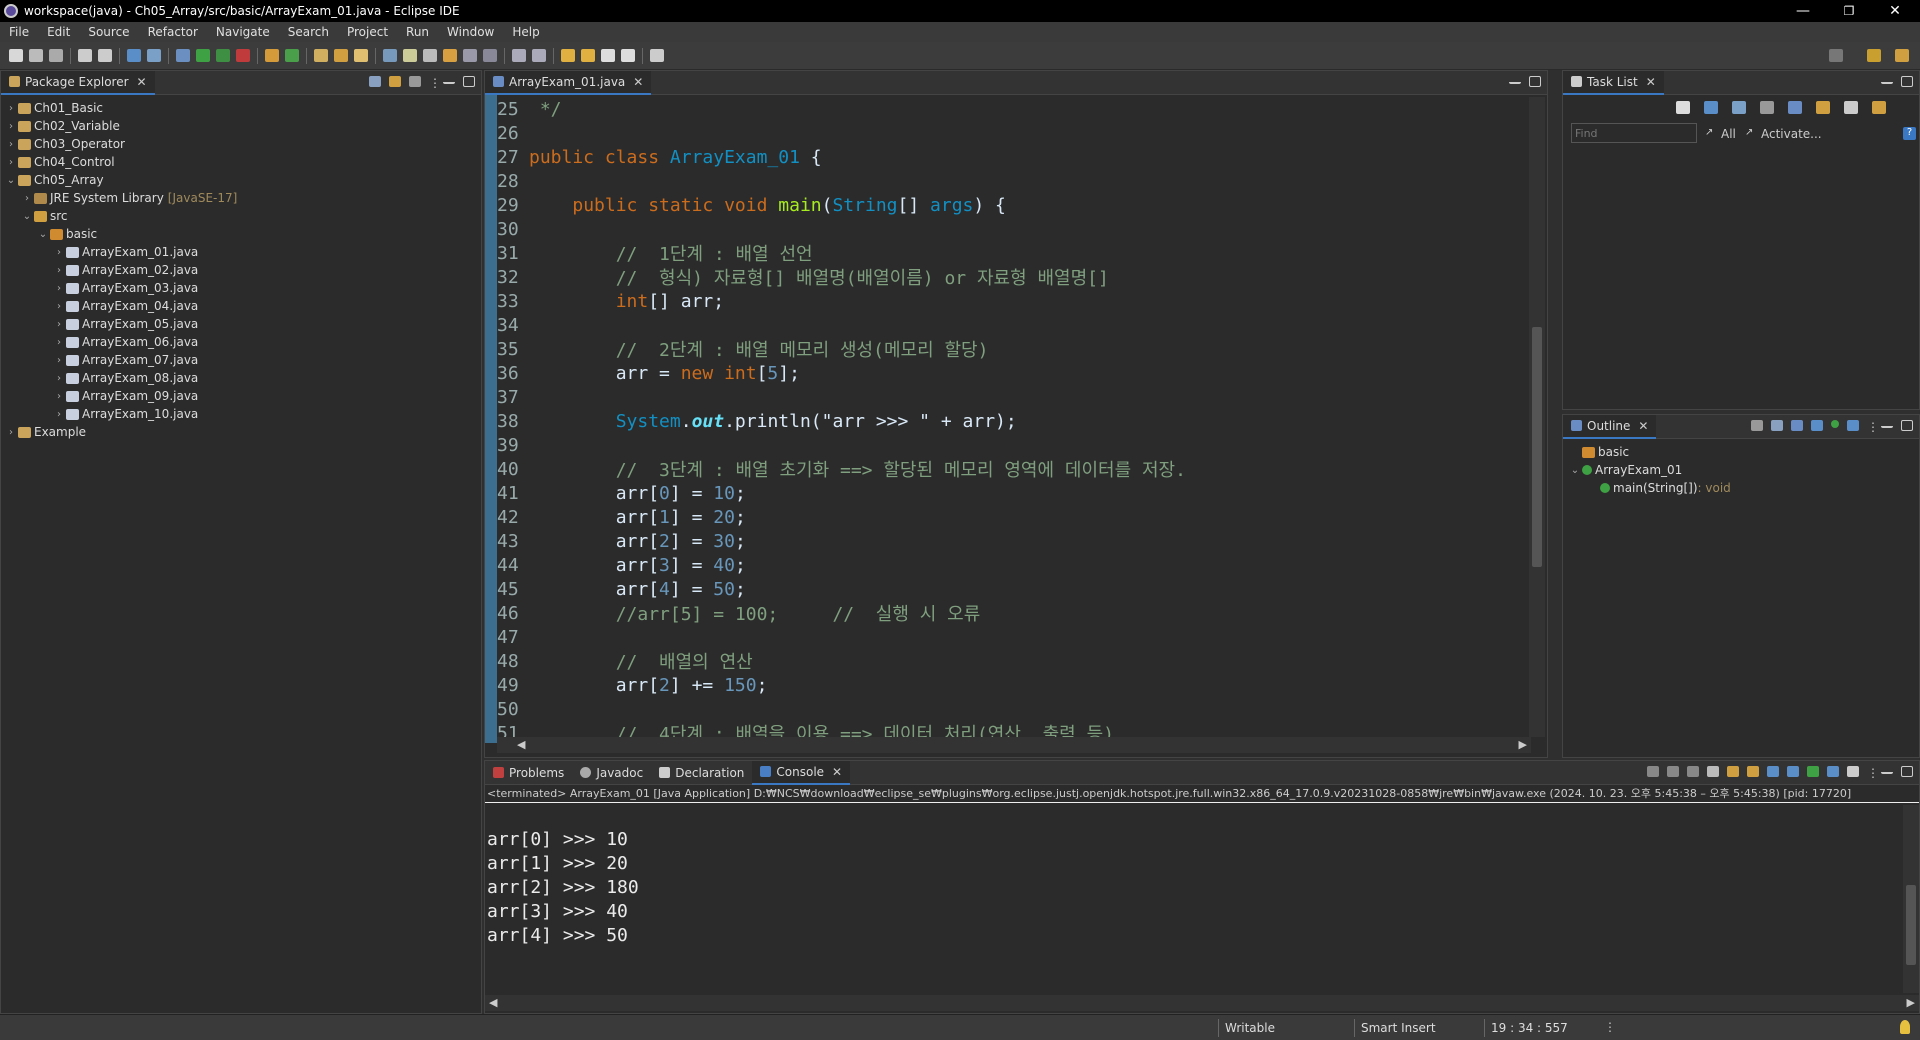 This screenshot has width=1920, height=1040. Describe the element at coordinates (36, 55) in the screenshot. I see `save-icon` at that location.